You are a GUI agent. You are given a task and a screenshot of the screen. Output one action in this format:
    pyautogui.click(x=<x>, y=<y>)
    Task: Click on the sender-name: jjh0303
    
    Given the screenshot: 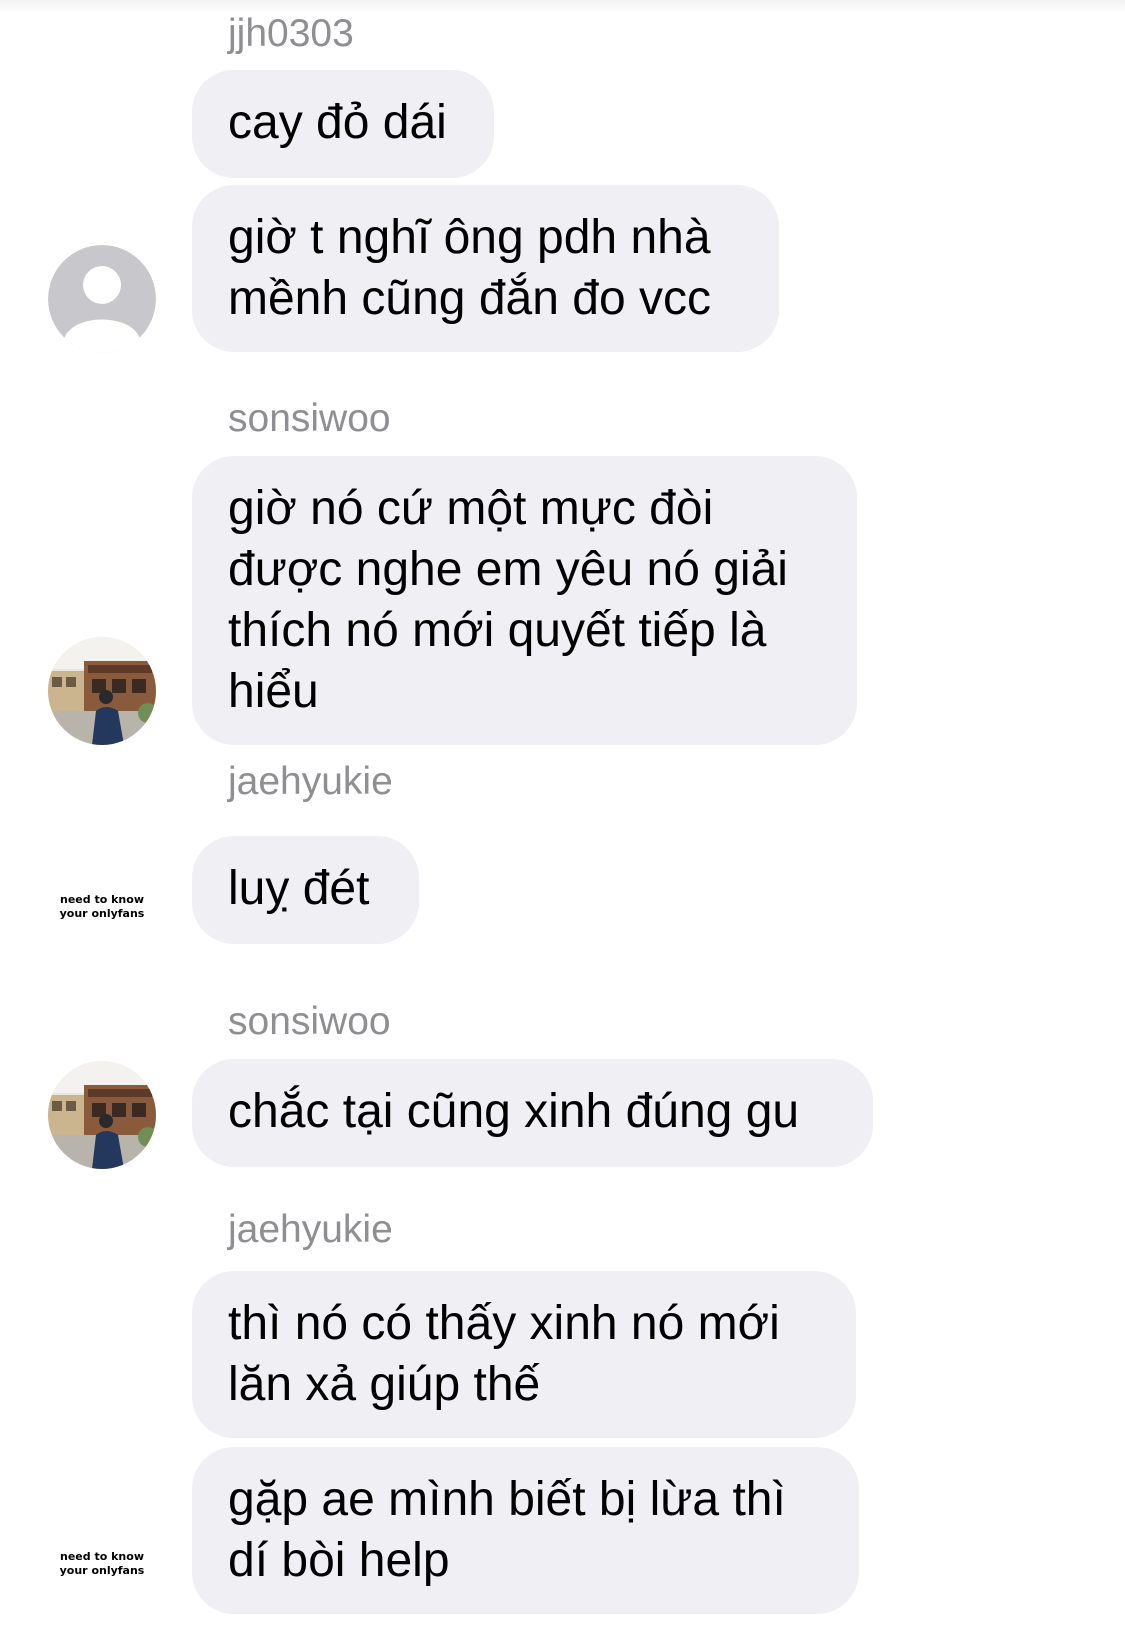 What is the action you would take?
    pyautogui.click(x=291, y=33)
    